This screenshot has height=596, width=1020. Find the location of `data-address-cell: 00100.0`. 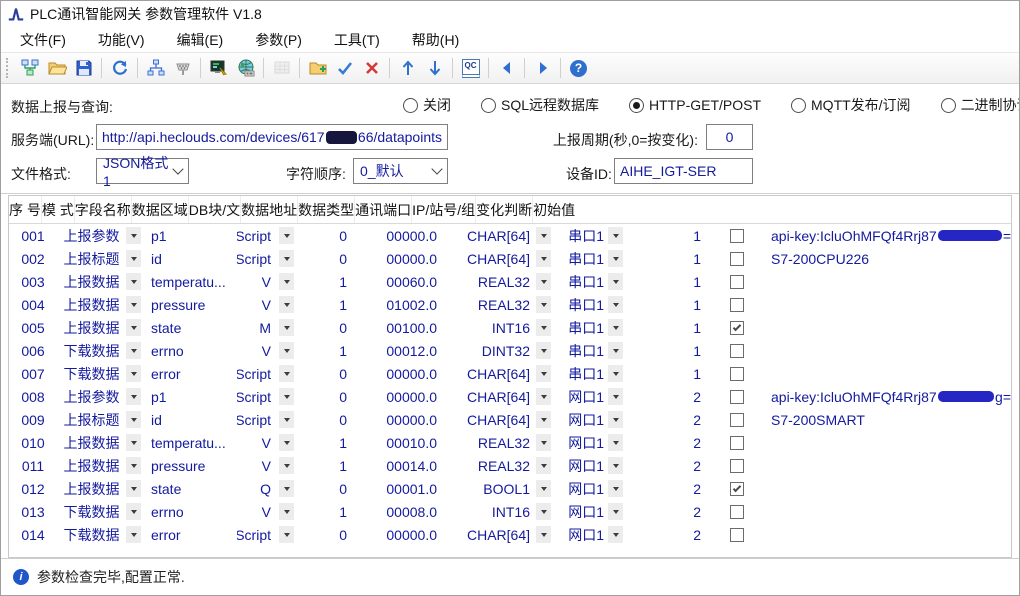

data-address-cell: 00100.0 is located at coordinates (405, 327).